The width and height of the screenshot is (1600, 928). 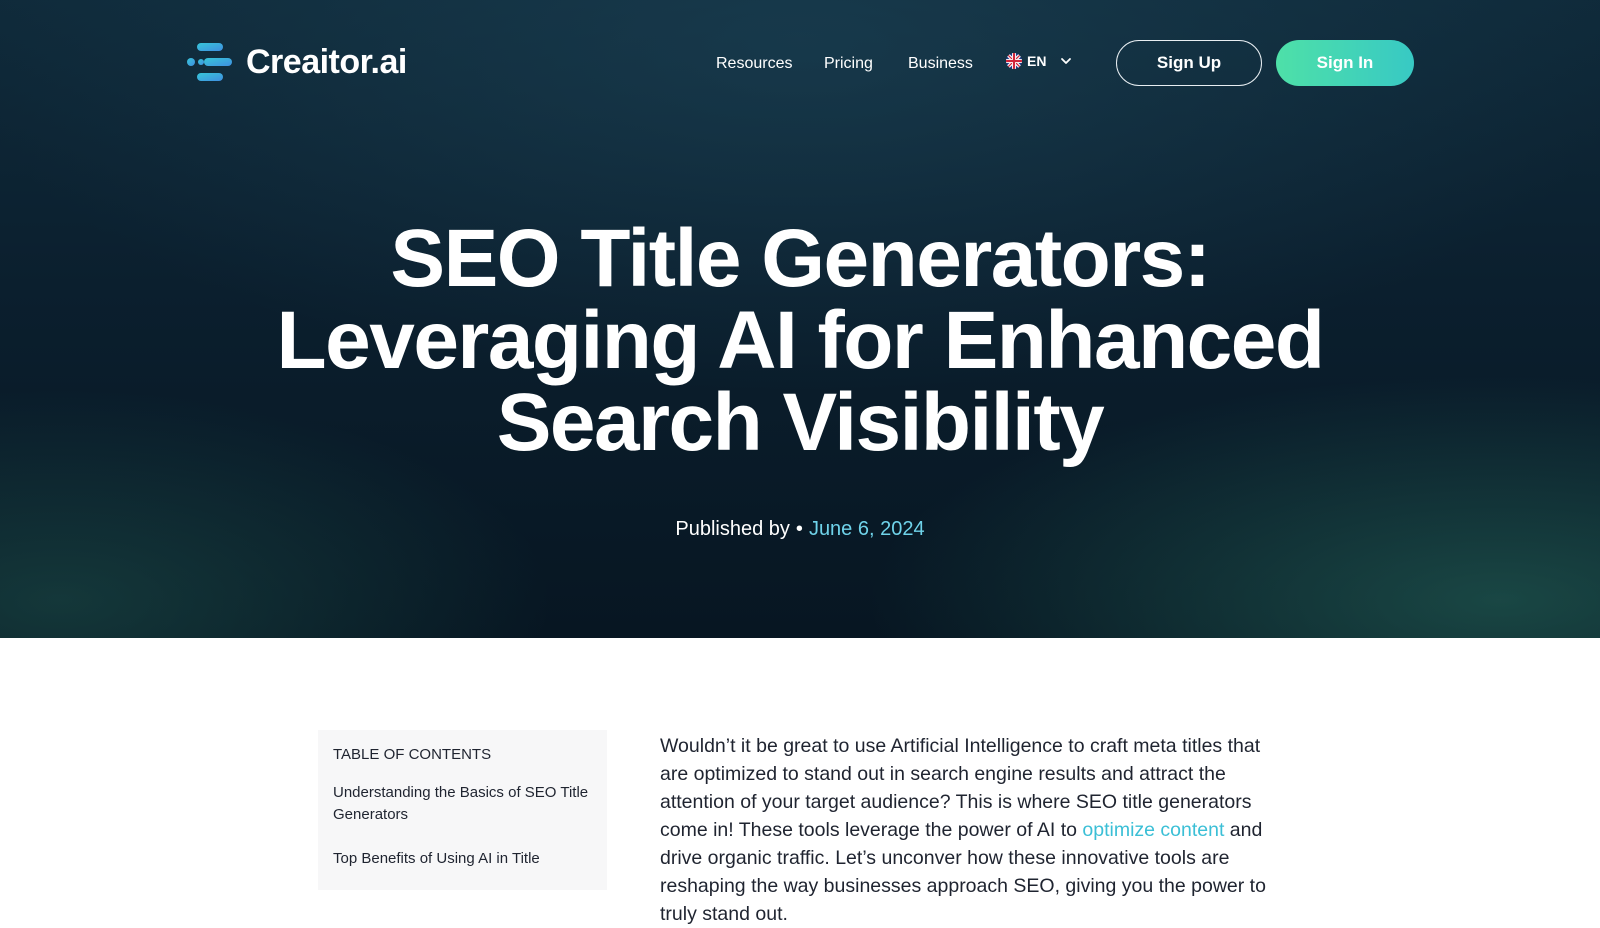 I want to click on language-code: EN, so click(x=1037, y=61).